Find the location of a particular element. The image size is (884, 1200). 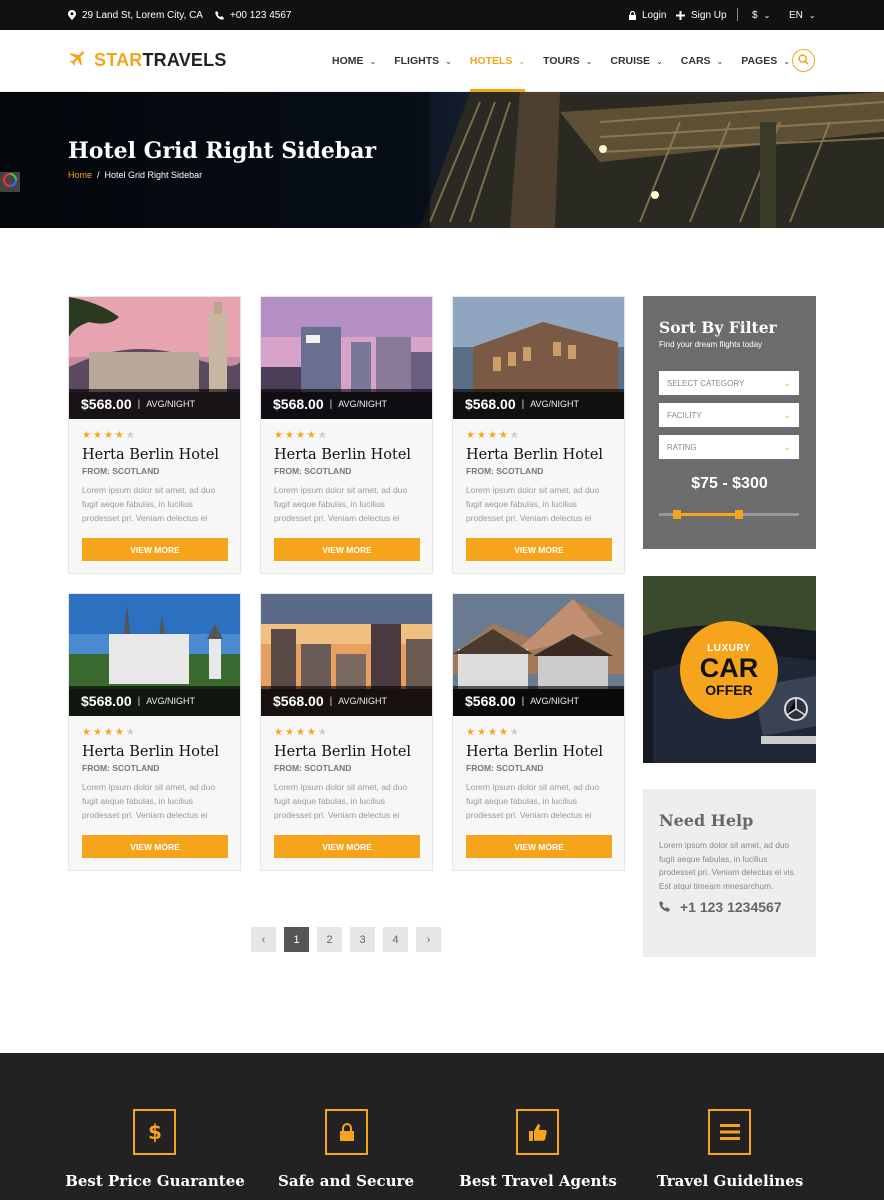

slider-handle-min is located at coordinates (677, 514).